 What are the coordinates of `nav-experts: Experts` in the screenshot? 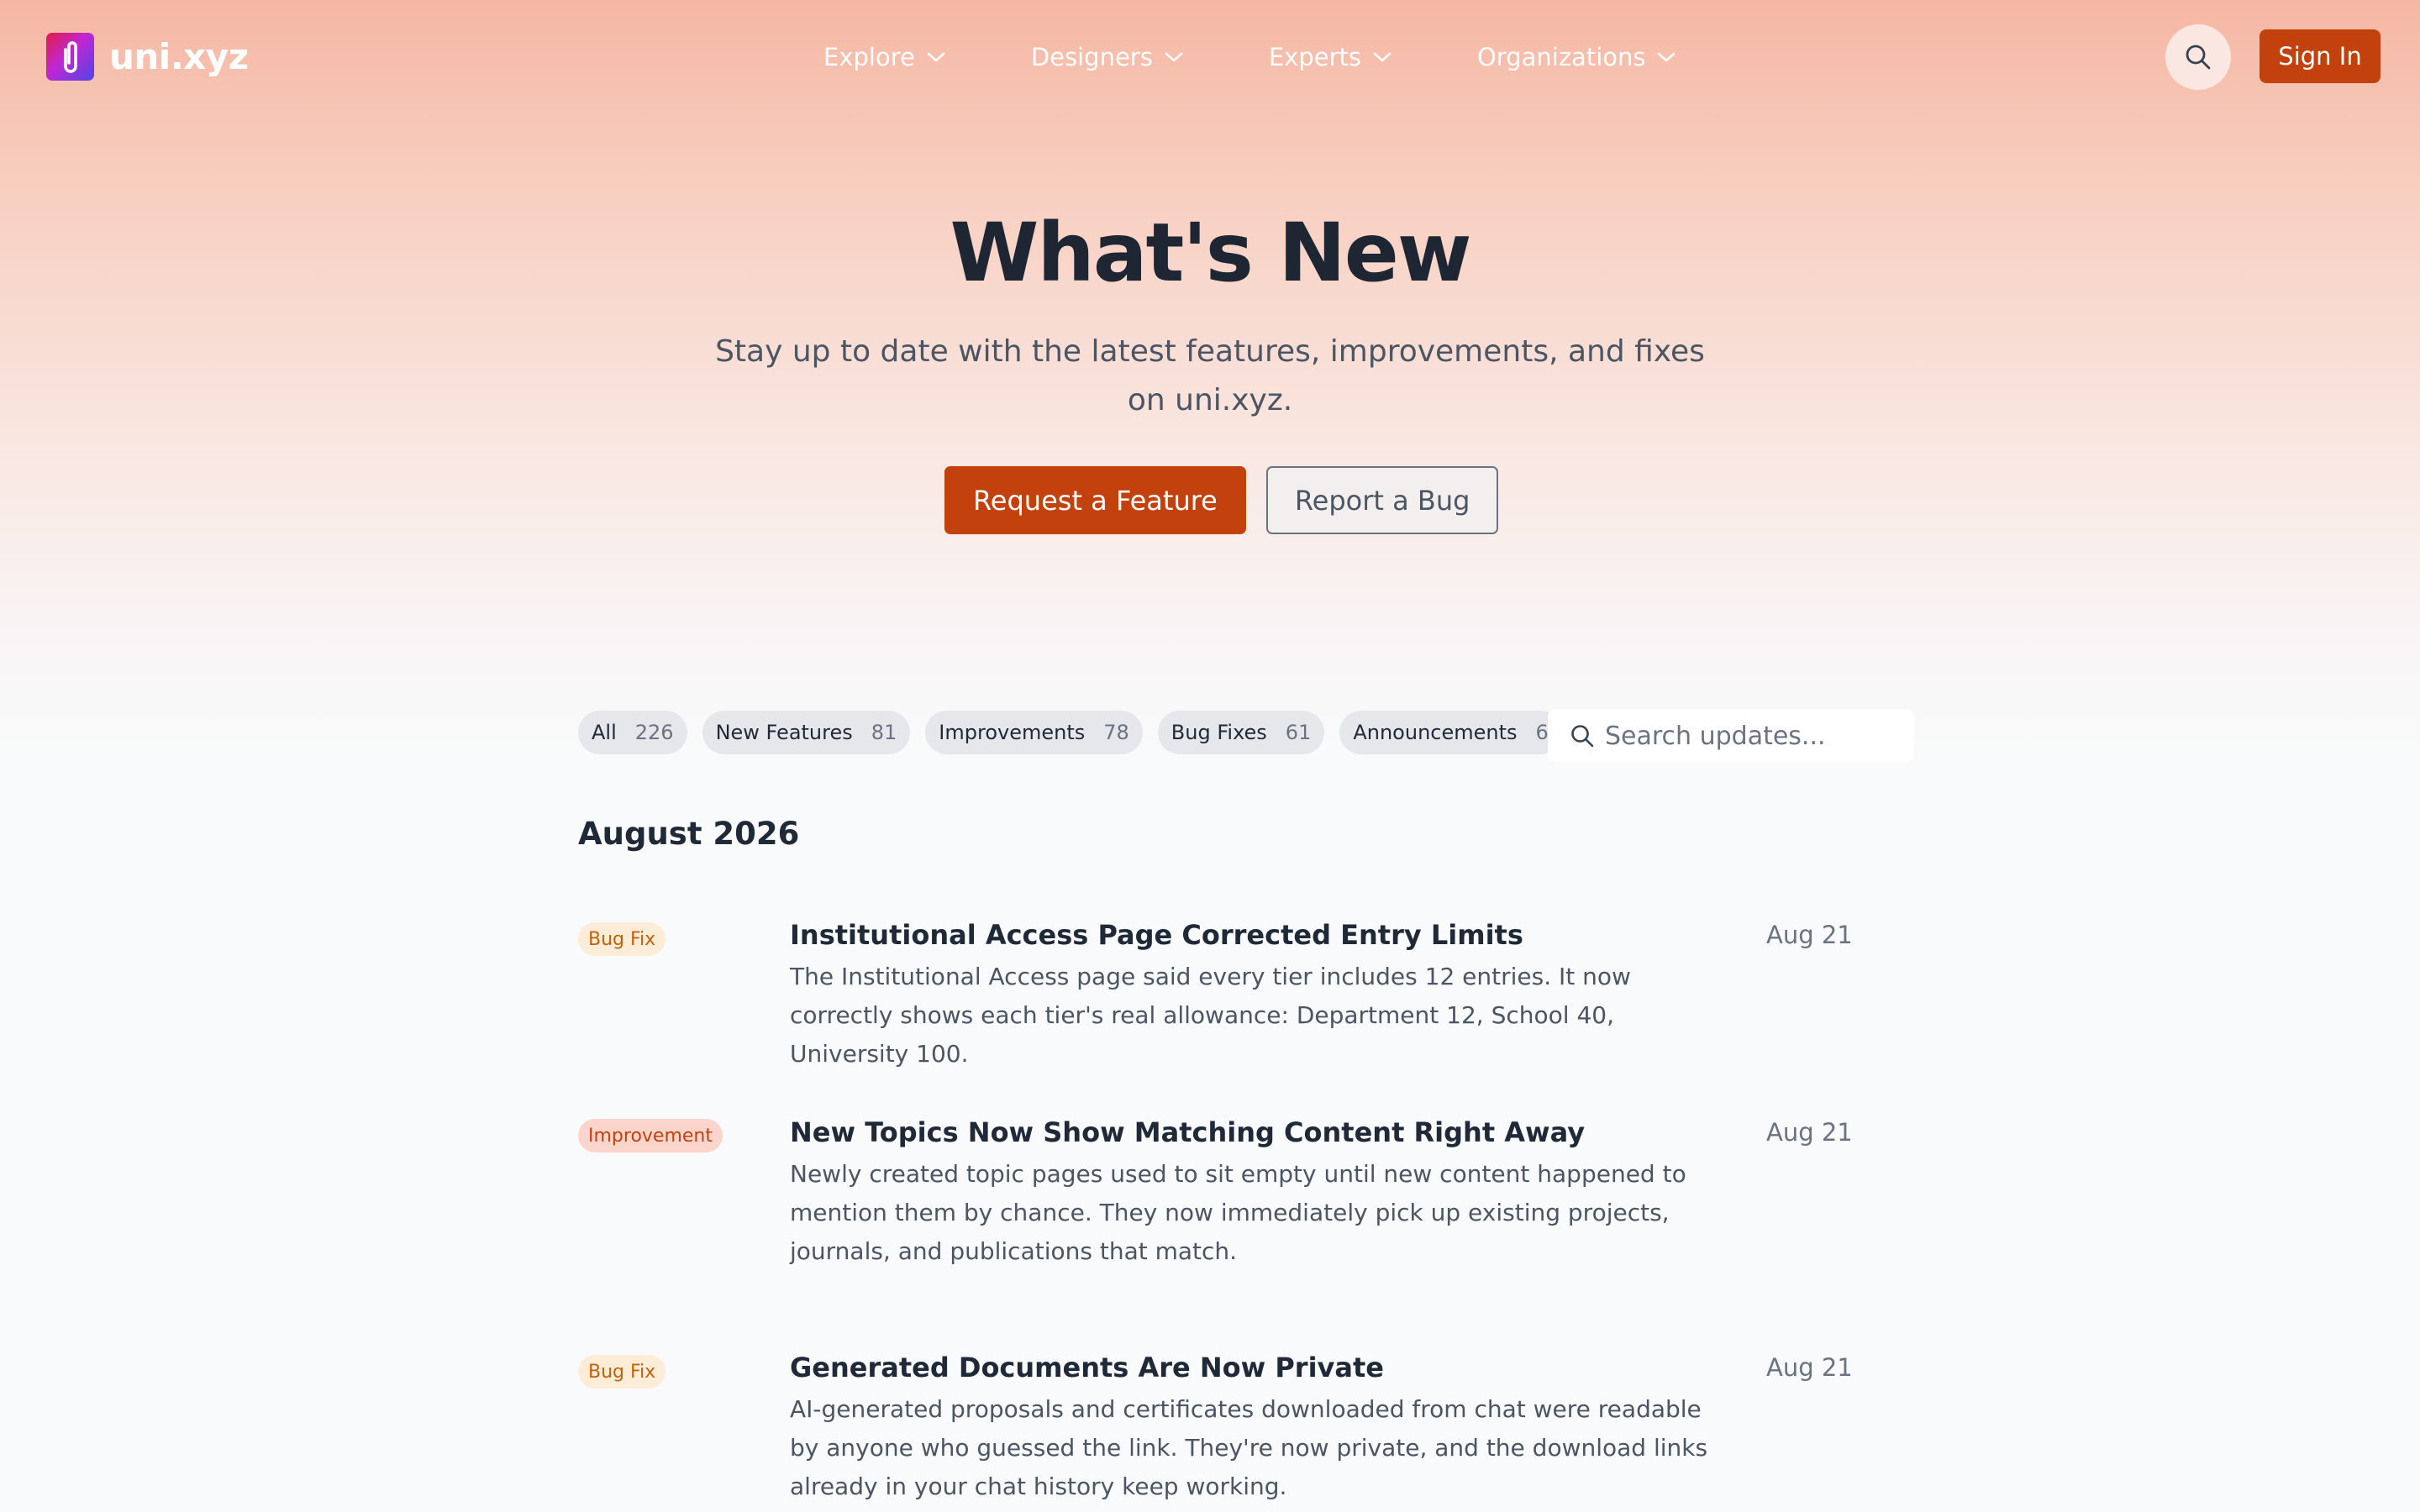 It's located at (1330, 57).